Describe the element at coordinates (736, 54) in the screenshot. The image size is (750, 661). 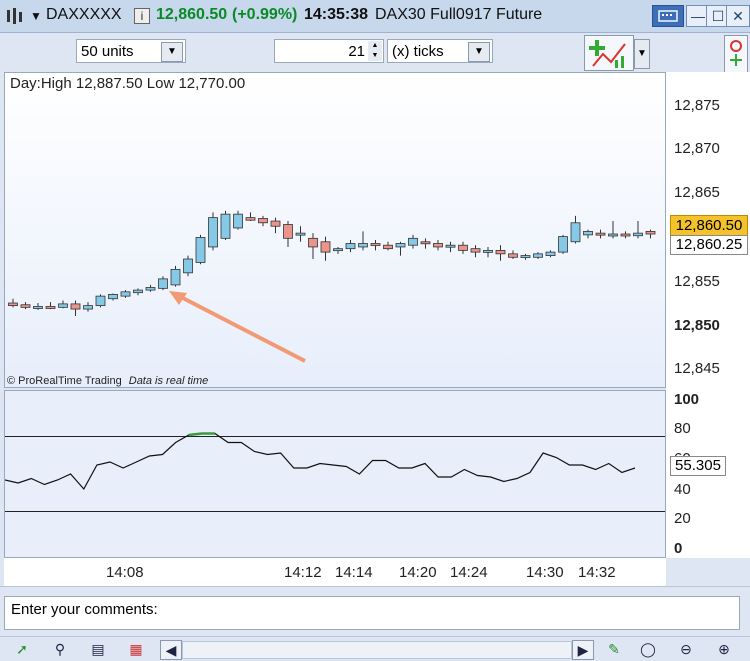
I see `side-panel-icon` at that location.